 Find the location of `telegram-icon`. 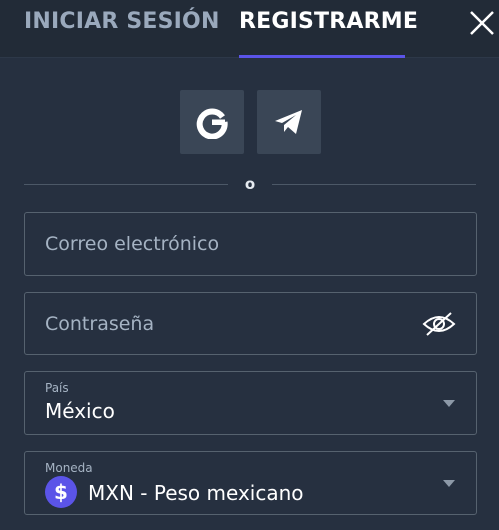

telegram-icon is located at coordinates (288, 122).